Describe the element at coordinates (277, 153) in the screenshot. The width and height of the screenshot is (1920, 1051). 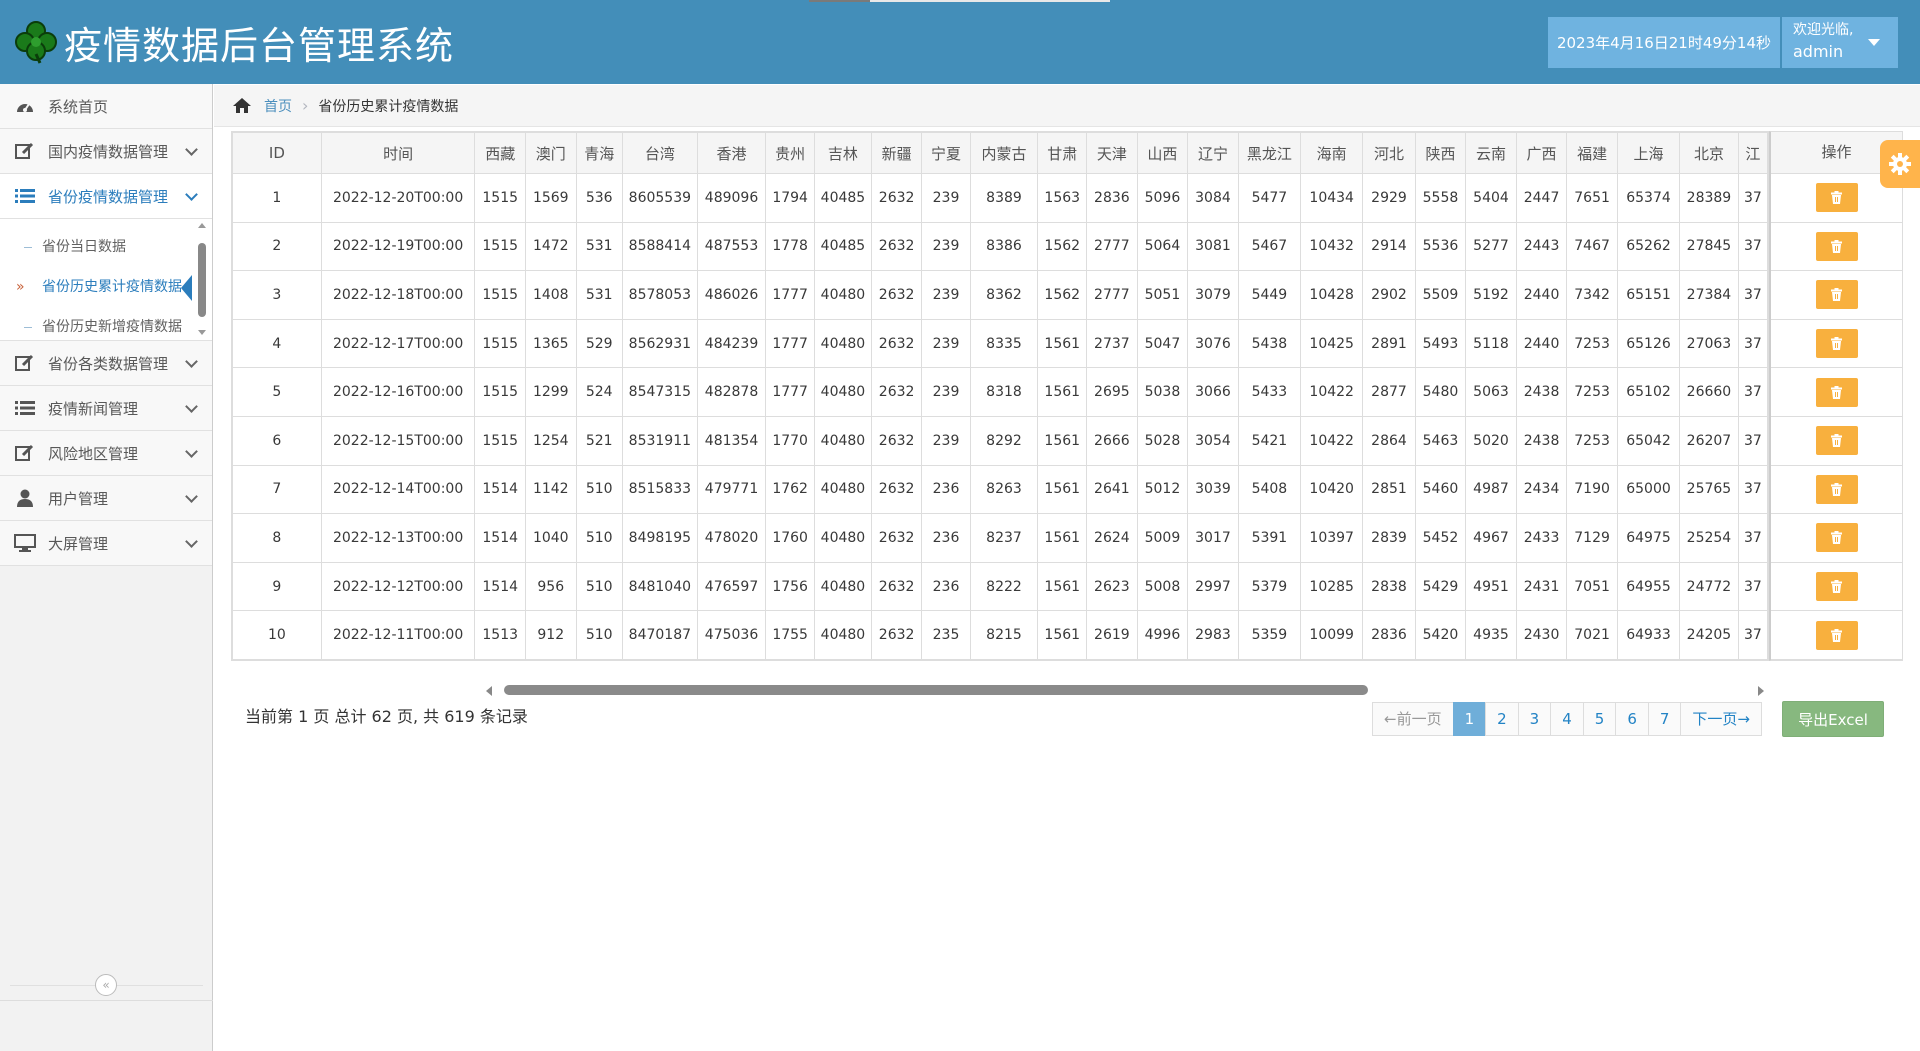
I see `column-header: ID` at that location.